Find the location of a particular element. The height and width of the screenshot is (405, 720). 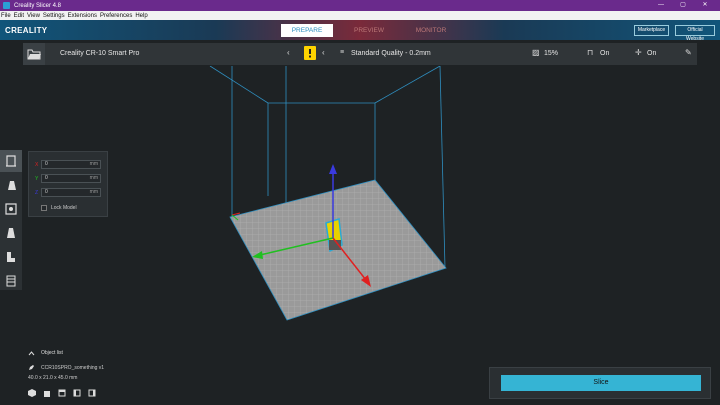

cube-left-icon is located at coordinates (77, 393).